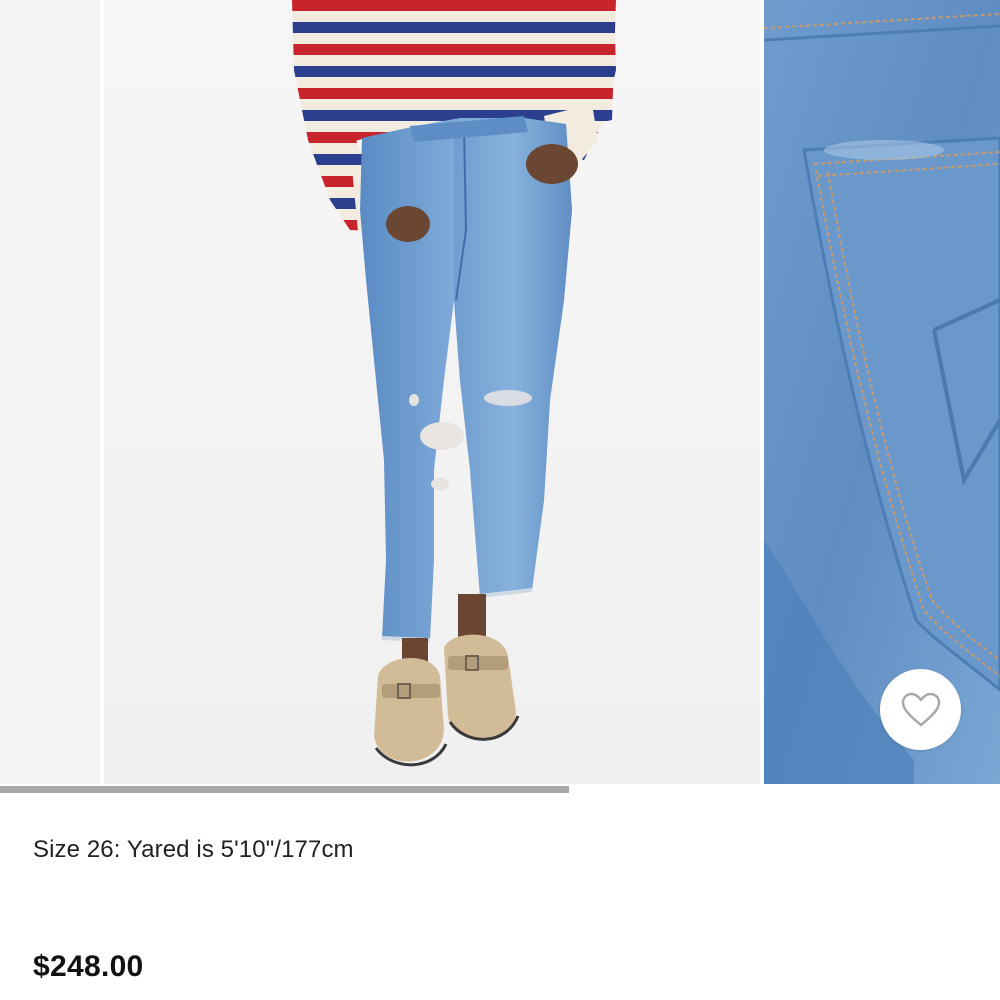 The height and width of the screenshot is (1000, 1000). I want to click on previous-product-photo, so click(50, 392).